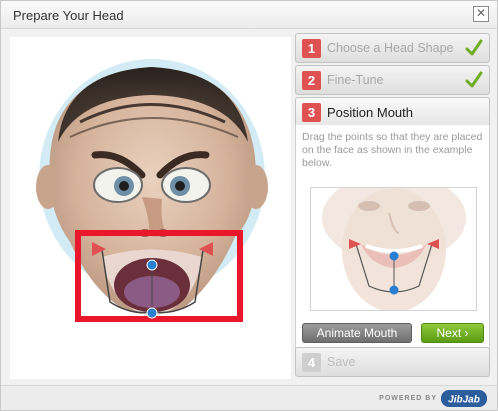 Image resolution: width=498 pixels, height=411 pixels. What do you see at coordinates (249, 15) in the screenshot?
I see `title-bar: Prepare Your Head ✕` at bounding box center [249, 15].